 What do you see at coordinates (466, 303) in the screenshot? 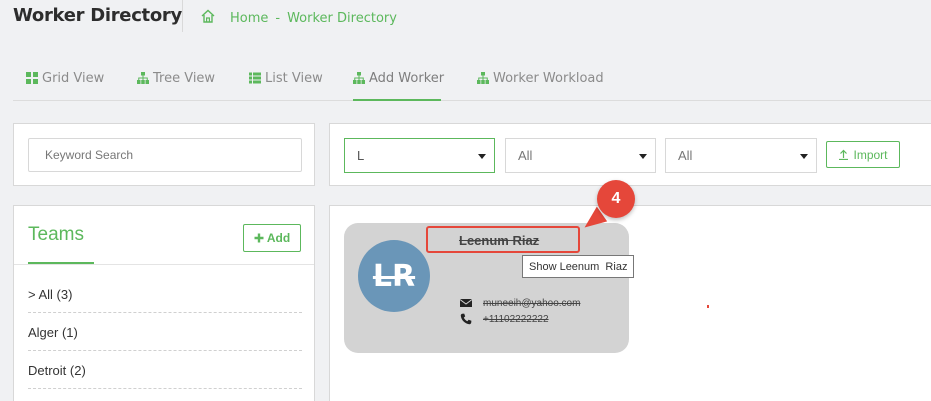
I see `envelope-icon` at bounding box center [466, 303].